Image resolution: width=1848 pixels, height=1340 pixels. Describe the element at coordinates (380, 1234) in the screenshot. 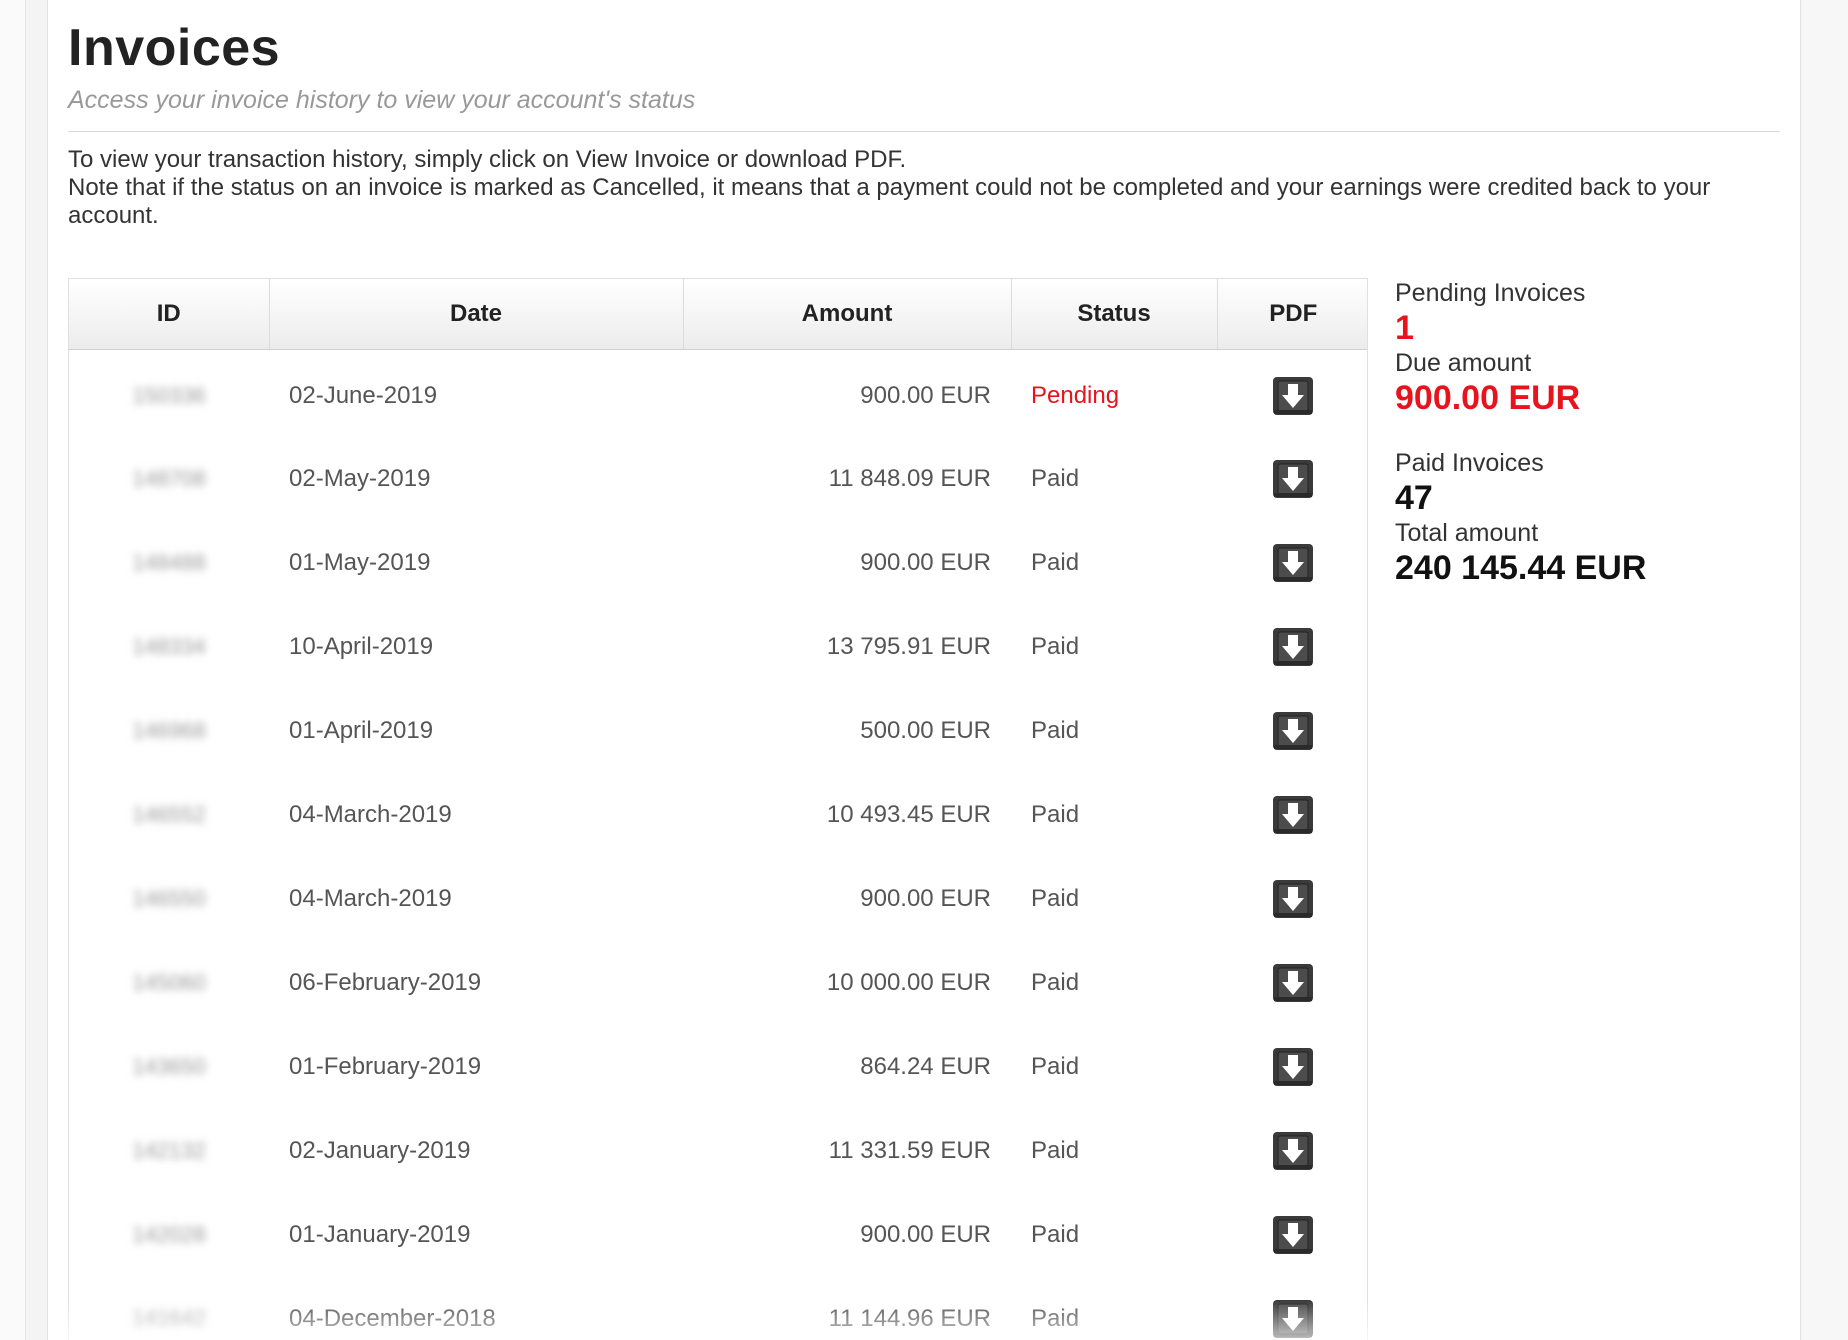

I see `invoice-date: 01-January-2019` at that location.